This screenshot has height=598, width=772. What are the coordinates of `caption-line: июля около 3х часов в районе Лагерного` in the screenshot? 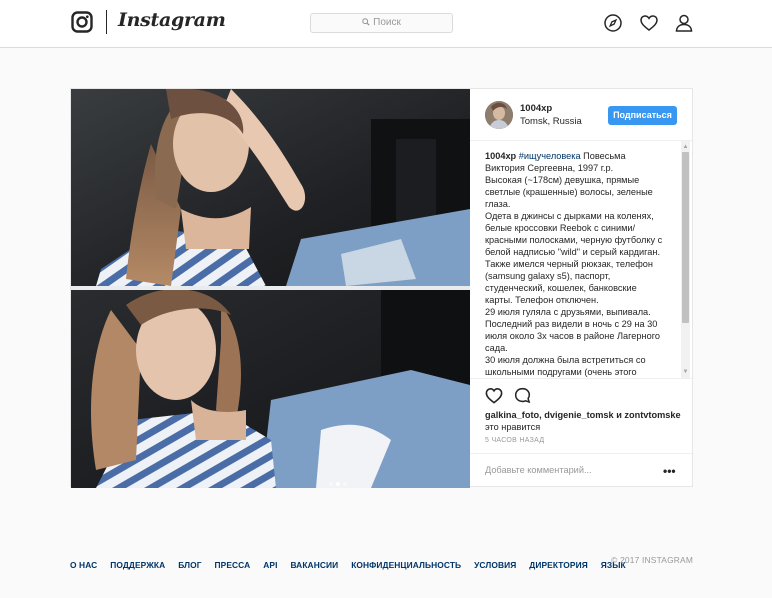 It's located at (572, 336).